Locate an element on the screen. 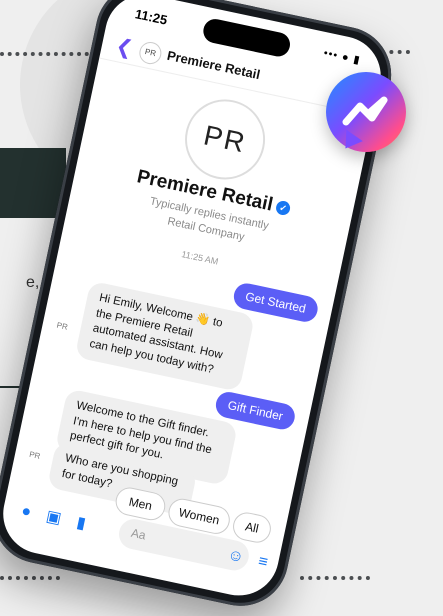 The height and width of the screenshot is (616, 443). camera-icon: ● is located at coordinates (26, 512).